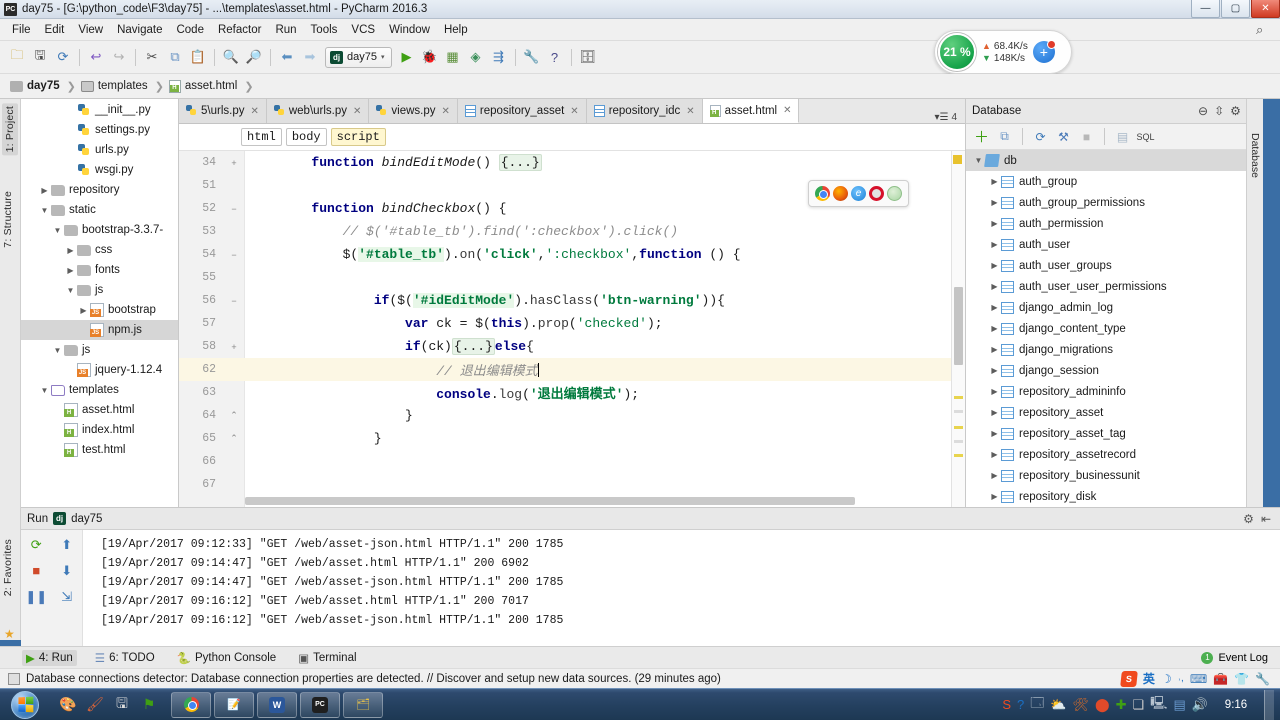  I want to click on chrome-icon, so click(822, 193).